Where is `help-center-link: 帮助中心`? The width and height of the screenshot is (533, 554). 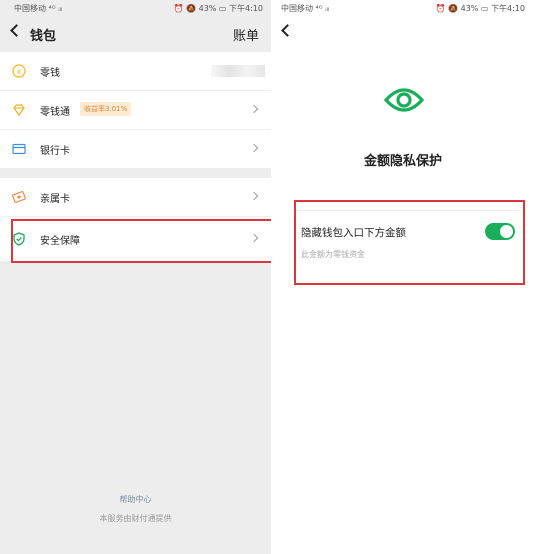
help-center-link: 帮助中心 is located at coordinates (135, 499).